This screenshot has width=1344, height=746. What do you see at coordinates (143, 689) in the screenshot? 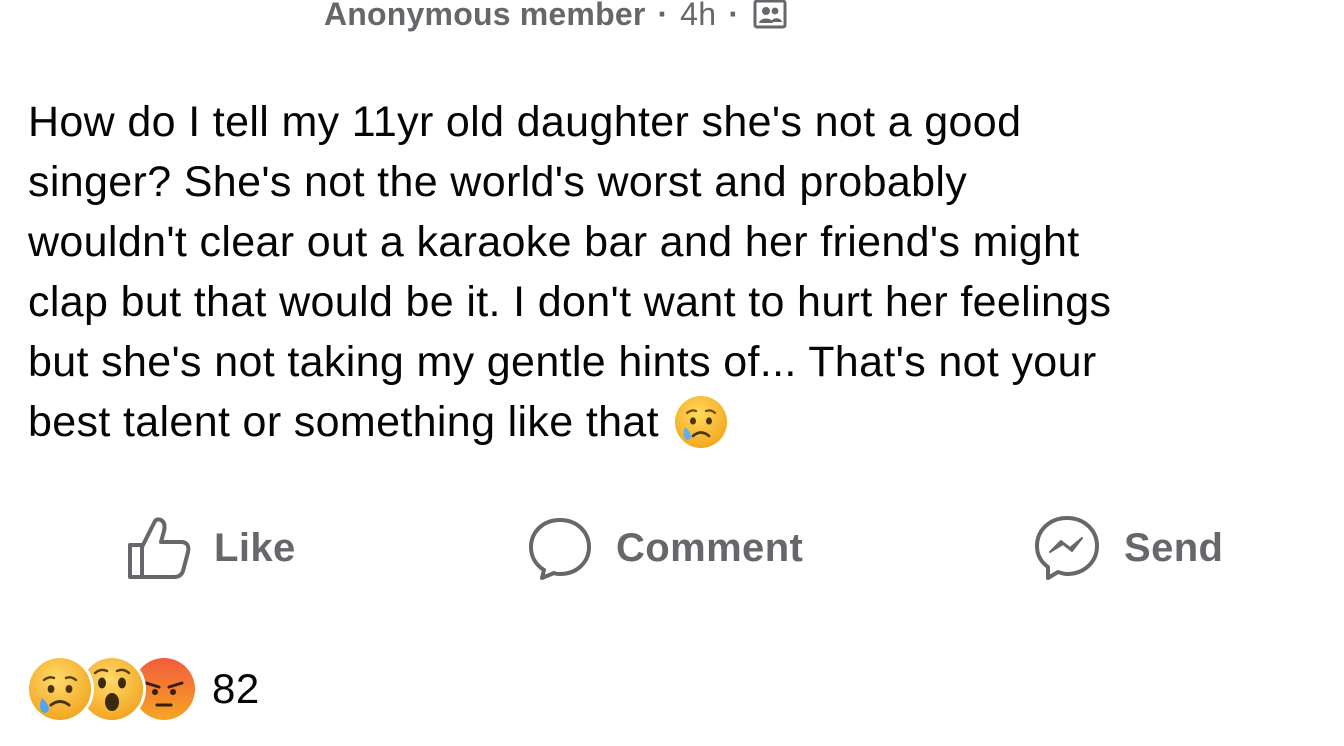
I see `reaction-summary: 82` at bounding box center [143, 689].